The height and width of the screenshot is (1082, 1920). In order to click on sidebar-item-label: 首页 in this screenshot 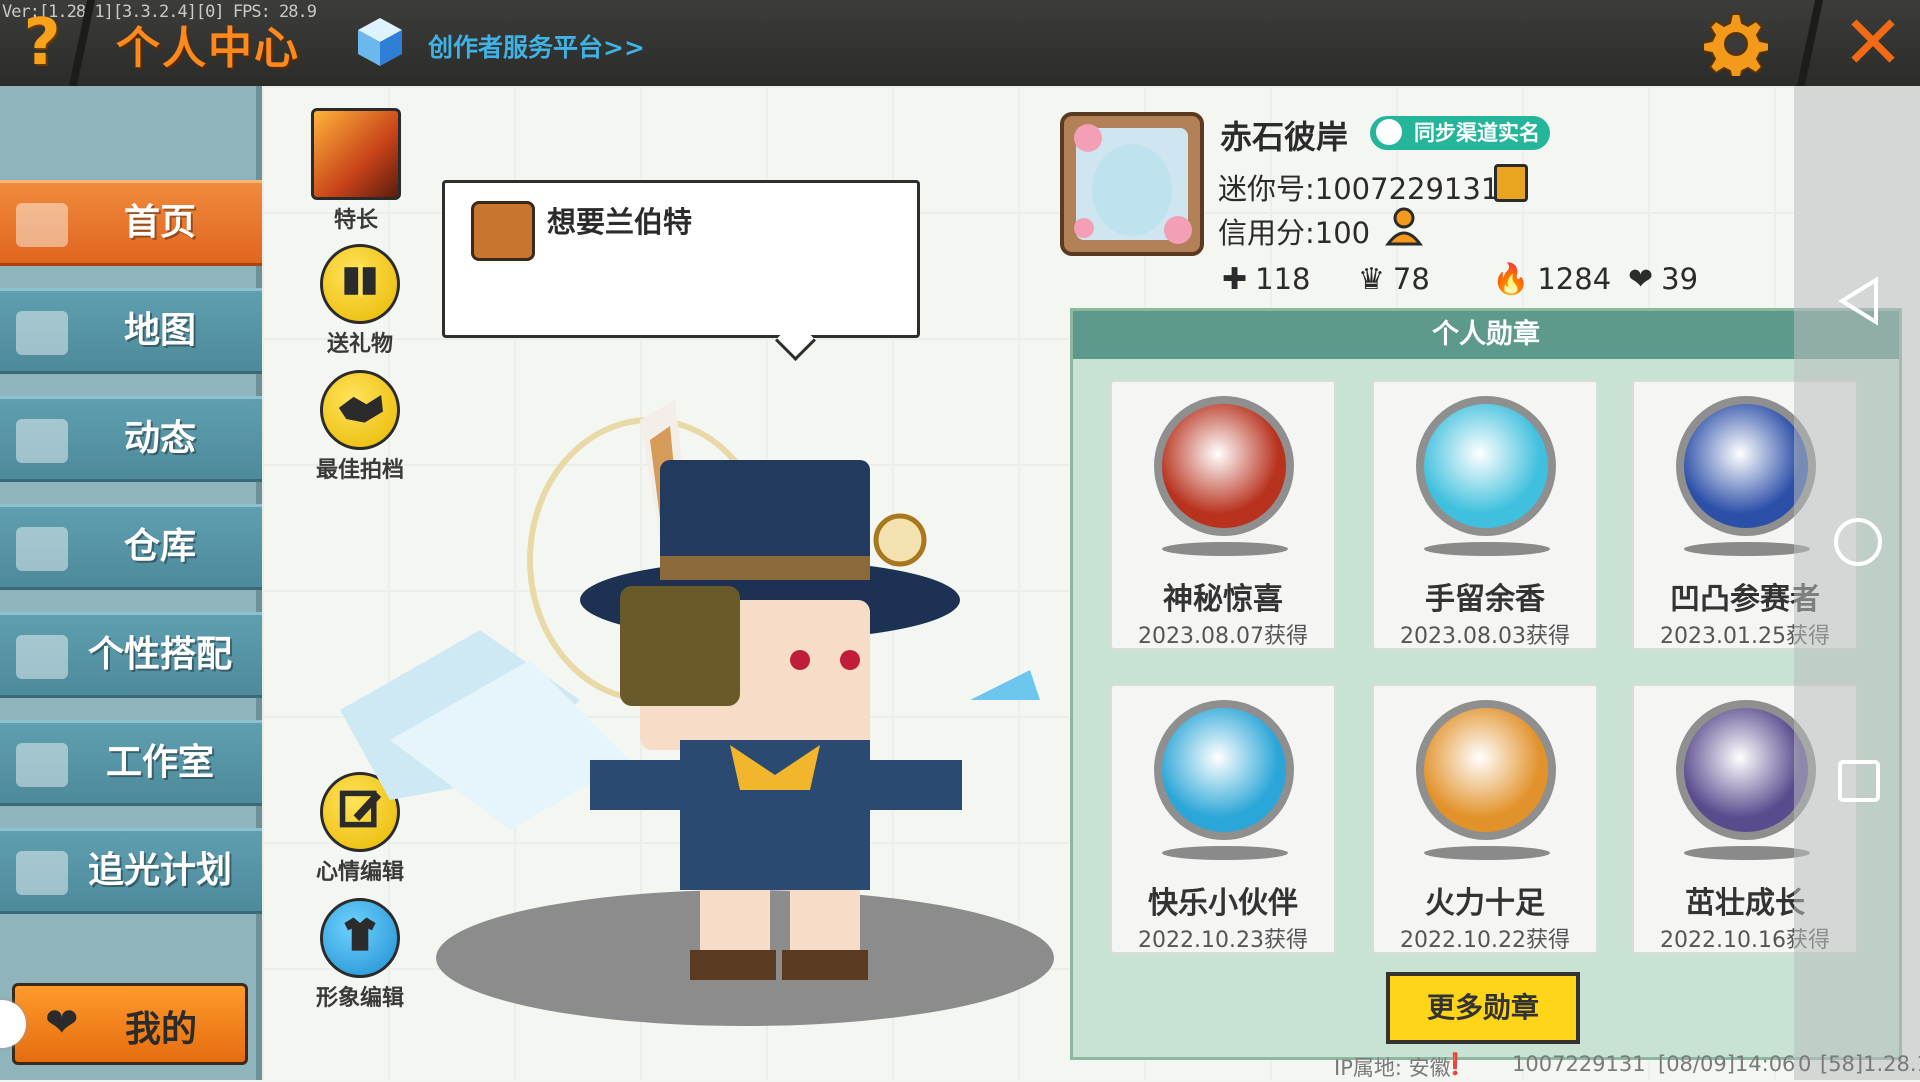, I will do `click(159, 222)`.